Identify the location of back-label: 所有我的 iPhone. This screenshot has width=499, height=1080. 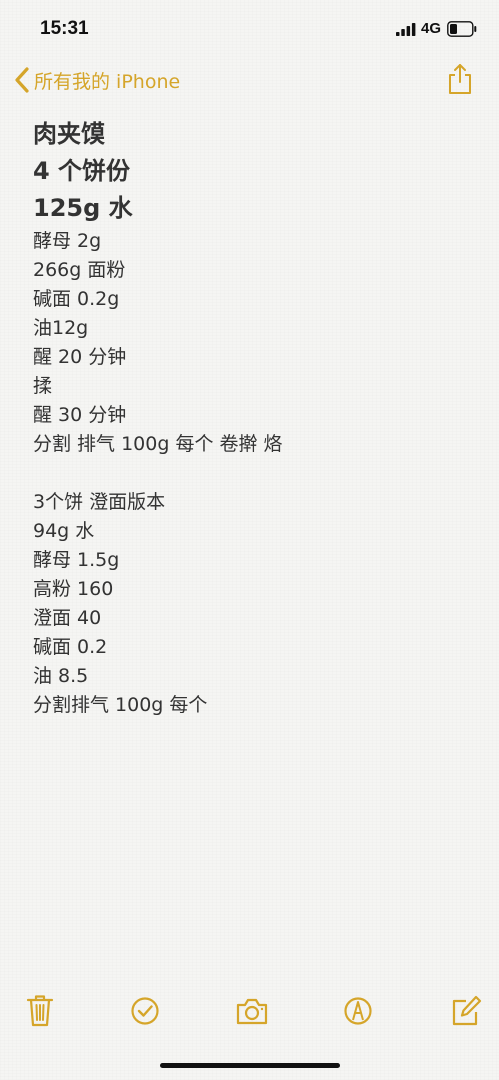
(107, 81).